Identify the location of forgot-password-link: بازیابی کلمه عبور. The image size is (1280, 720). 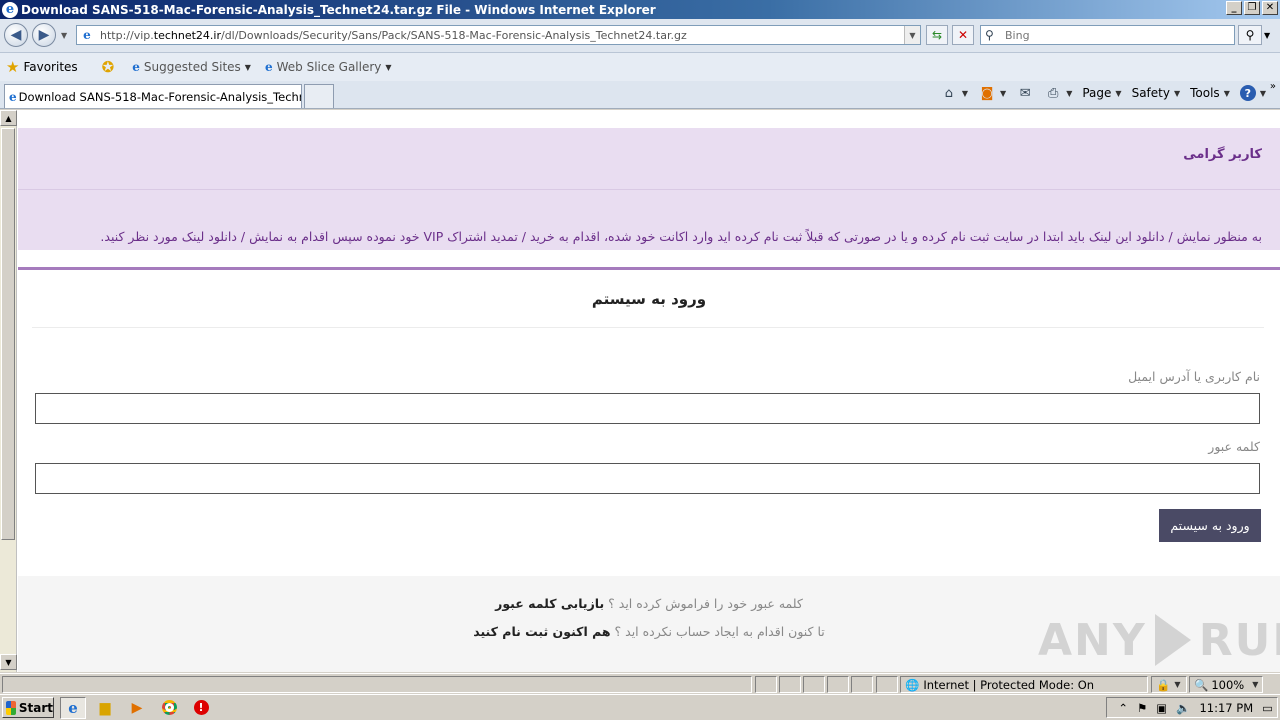
(549, 603).